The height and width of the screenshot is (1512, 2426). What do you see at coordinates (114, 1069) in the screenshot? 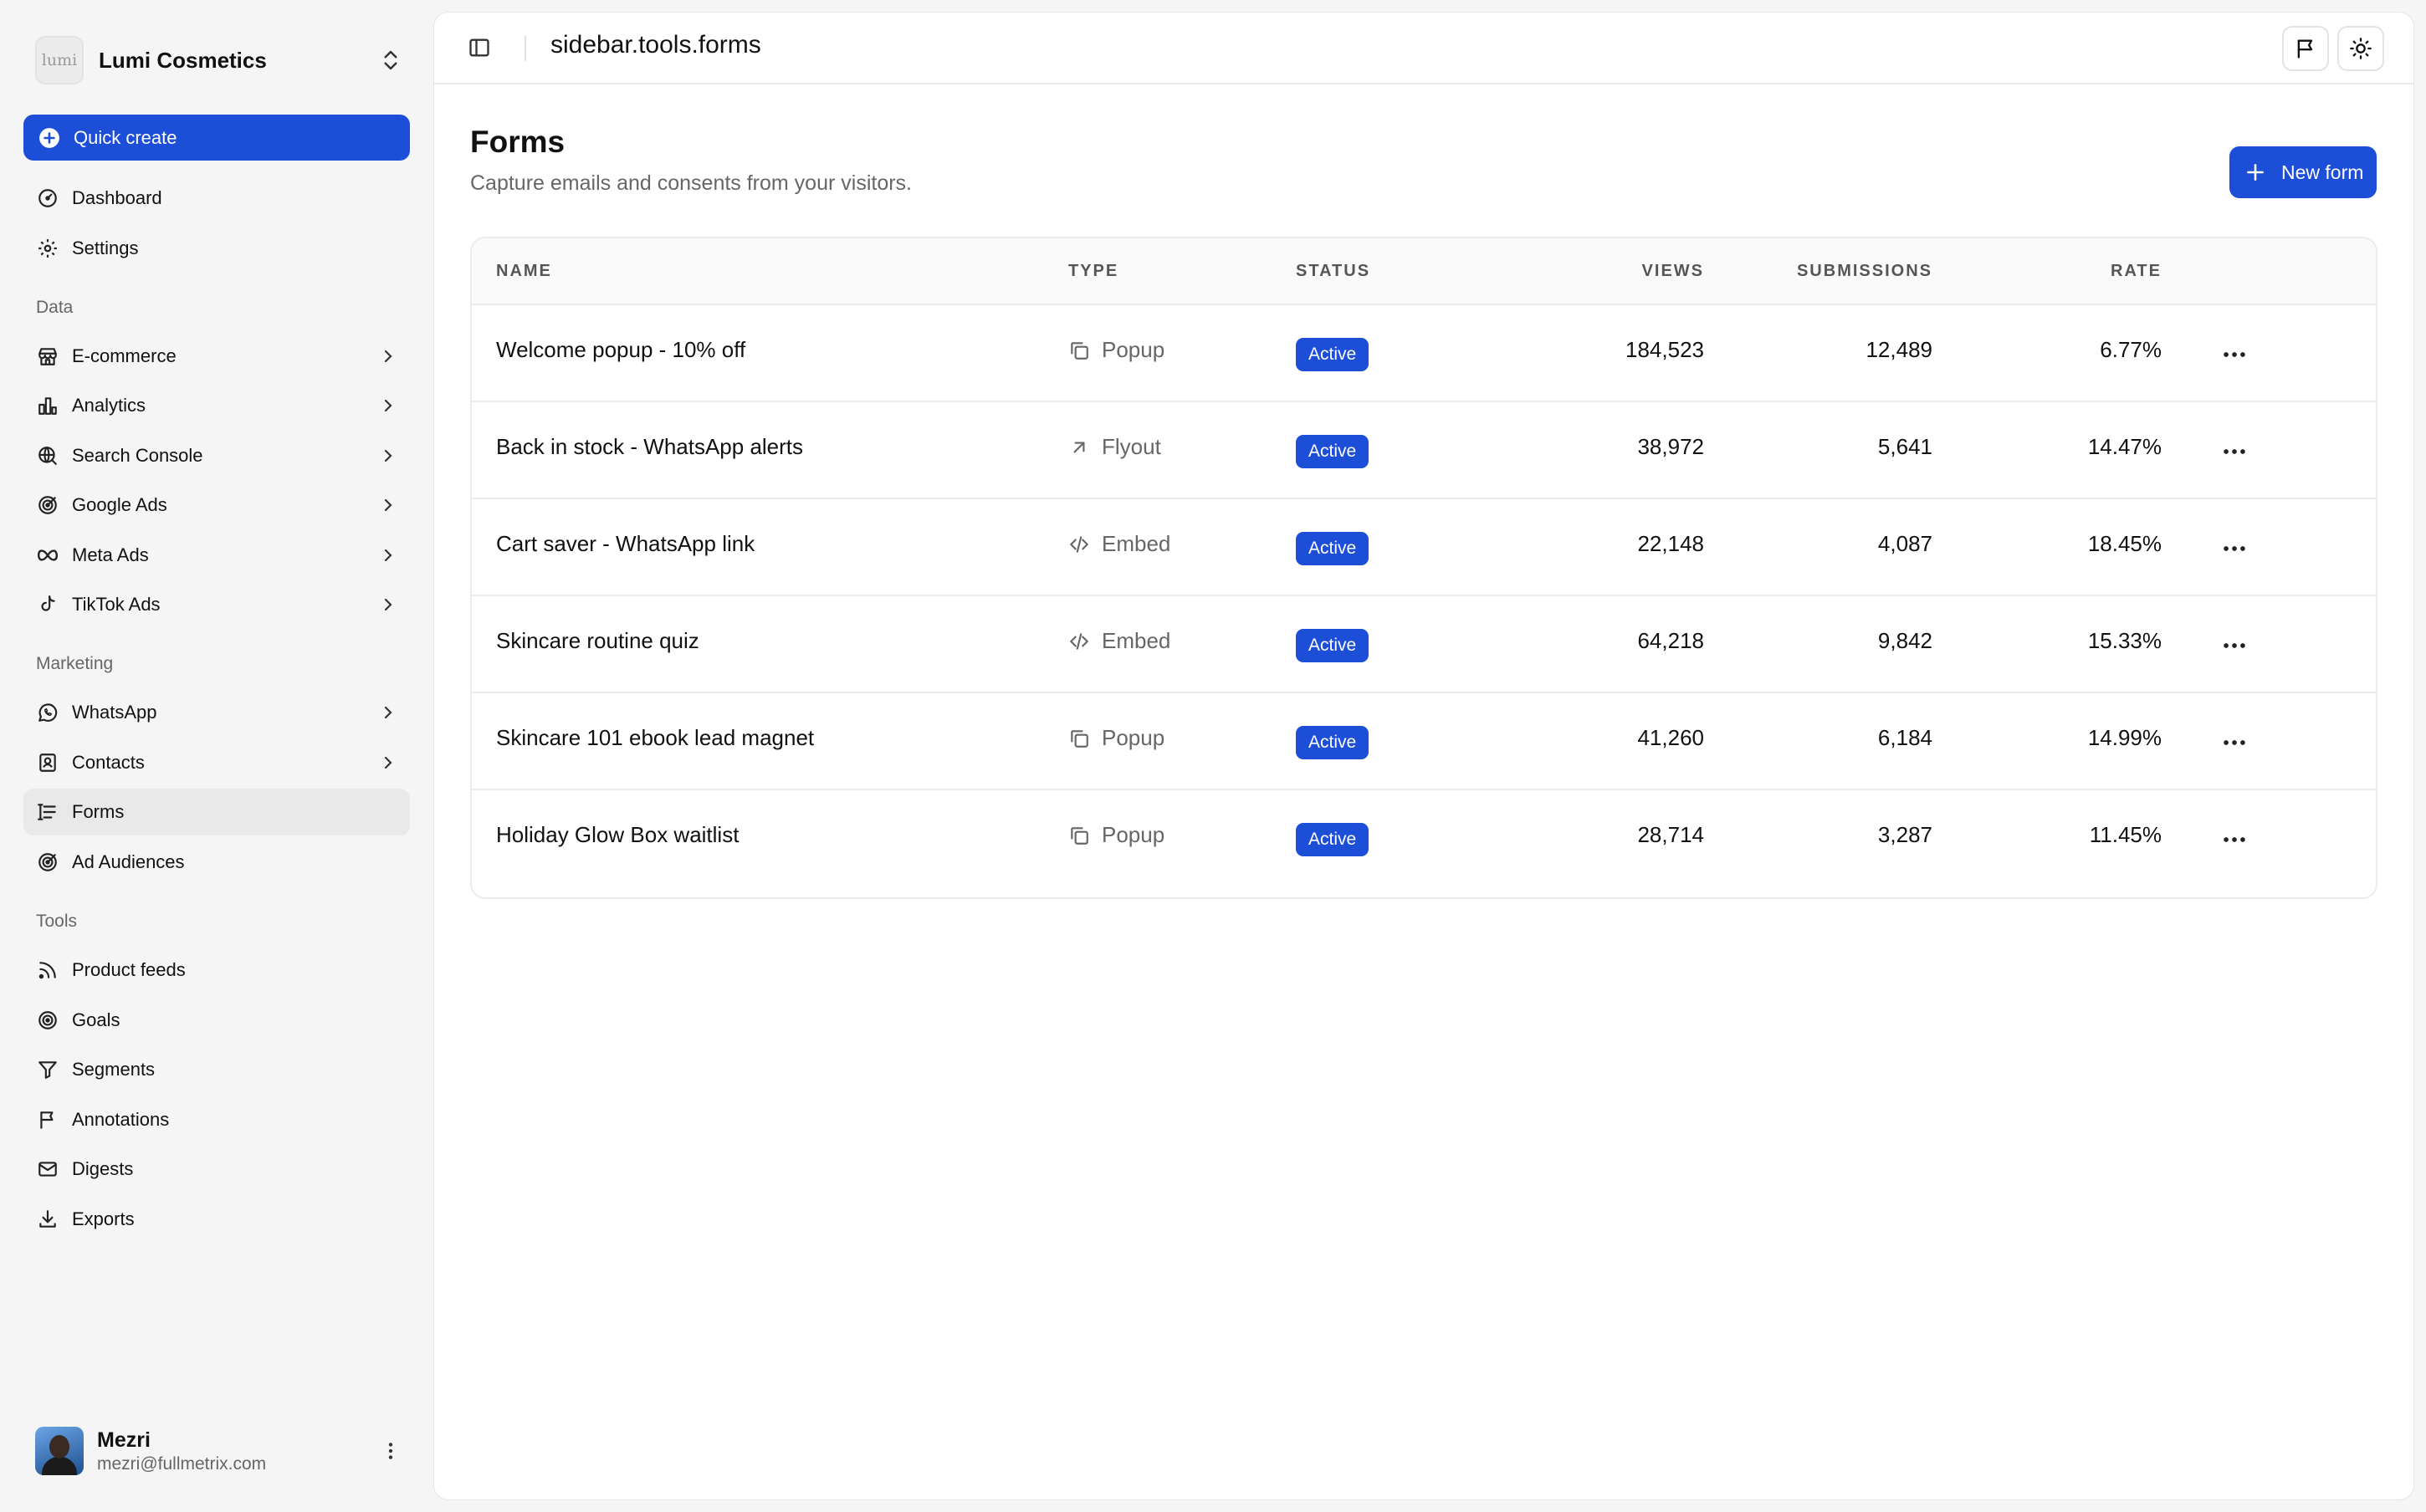
I see `sidebar-item-label: Segments` at bounding box center [114, 1069].